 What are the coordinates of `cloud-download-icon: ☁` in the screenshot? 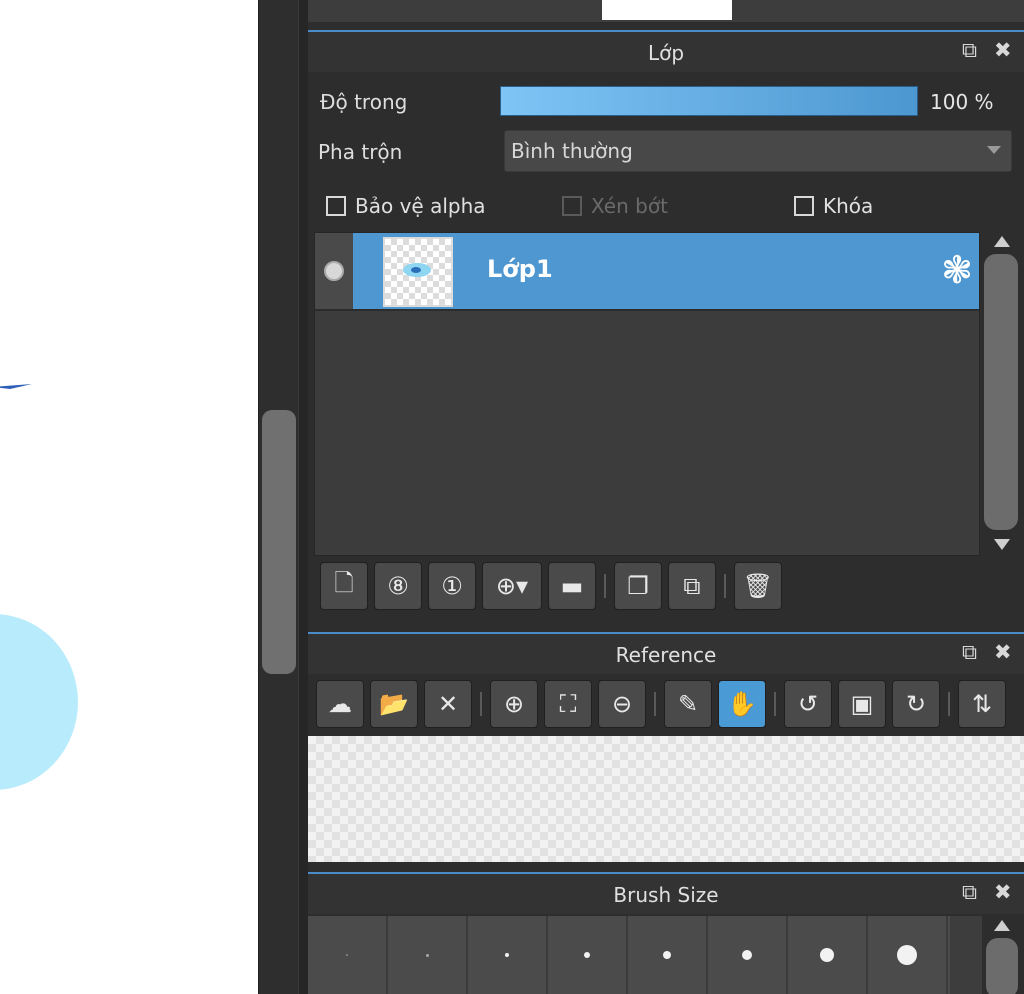 It's located at (340, 704).